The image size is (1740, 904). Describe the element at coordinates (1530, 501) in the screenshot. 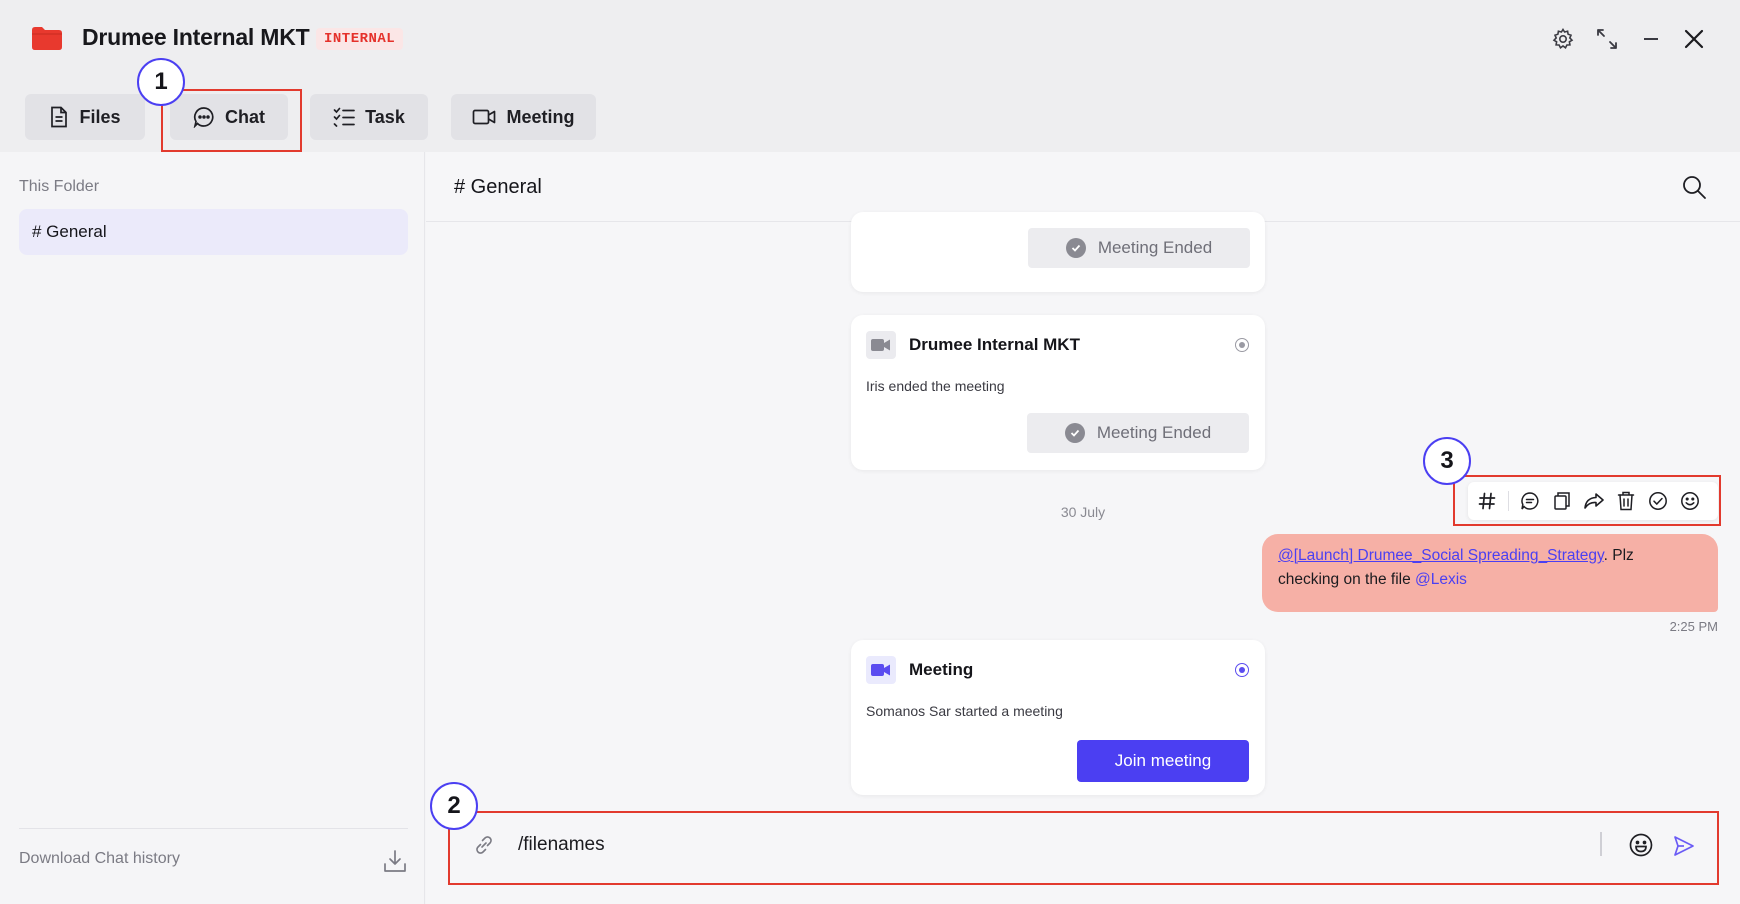

I see `reply-icon` at that location.